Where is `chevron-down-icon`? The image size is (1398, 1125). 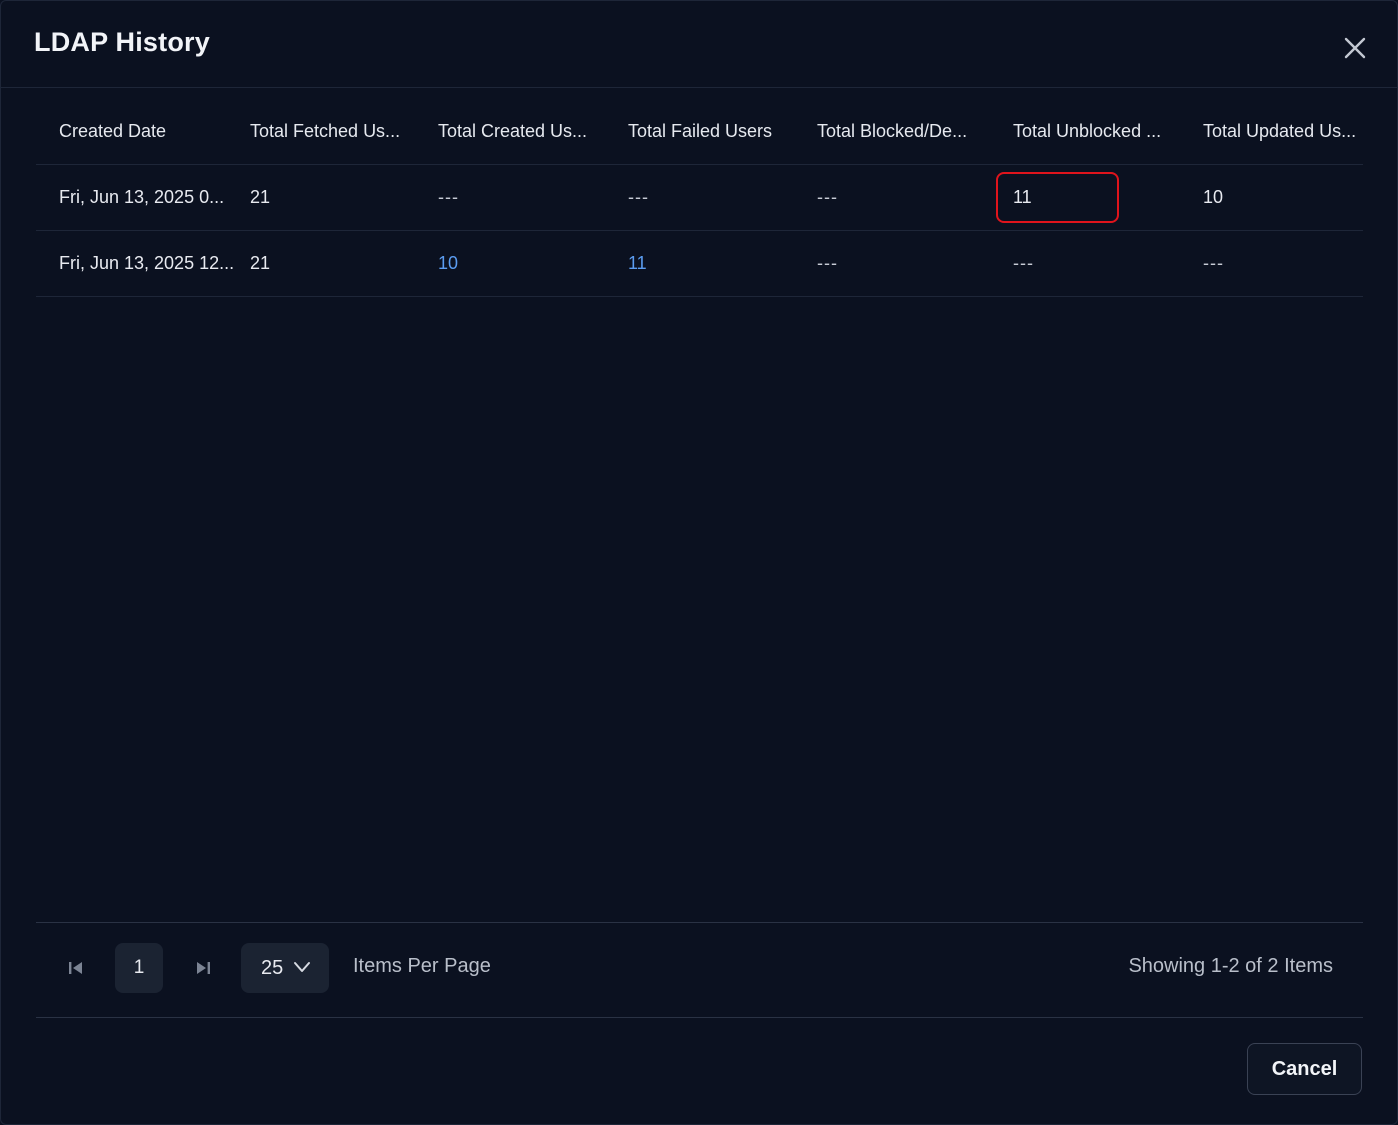
chevron-down-icon is located at coordinates (302, 967).